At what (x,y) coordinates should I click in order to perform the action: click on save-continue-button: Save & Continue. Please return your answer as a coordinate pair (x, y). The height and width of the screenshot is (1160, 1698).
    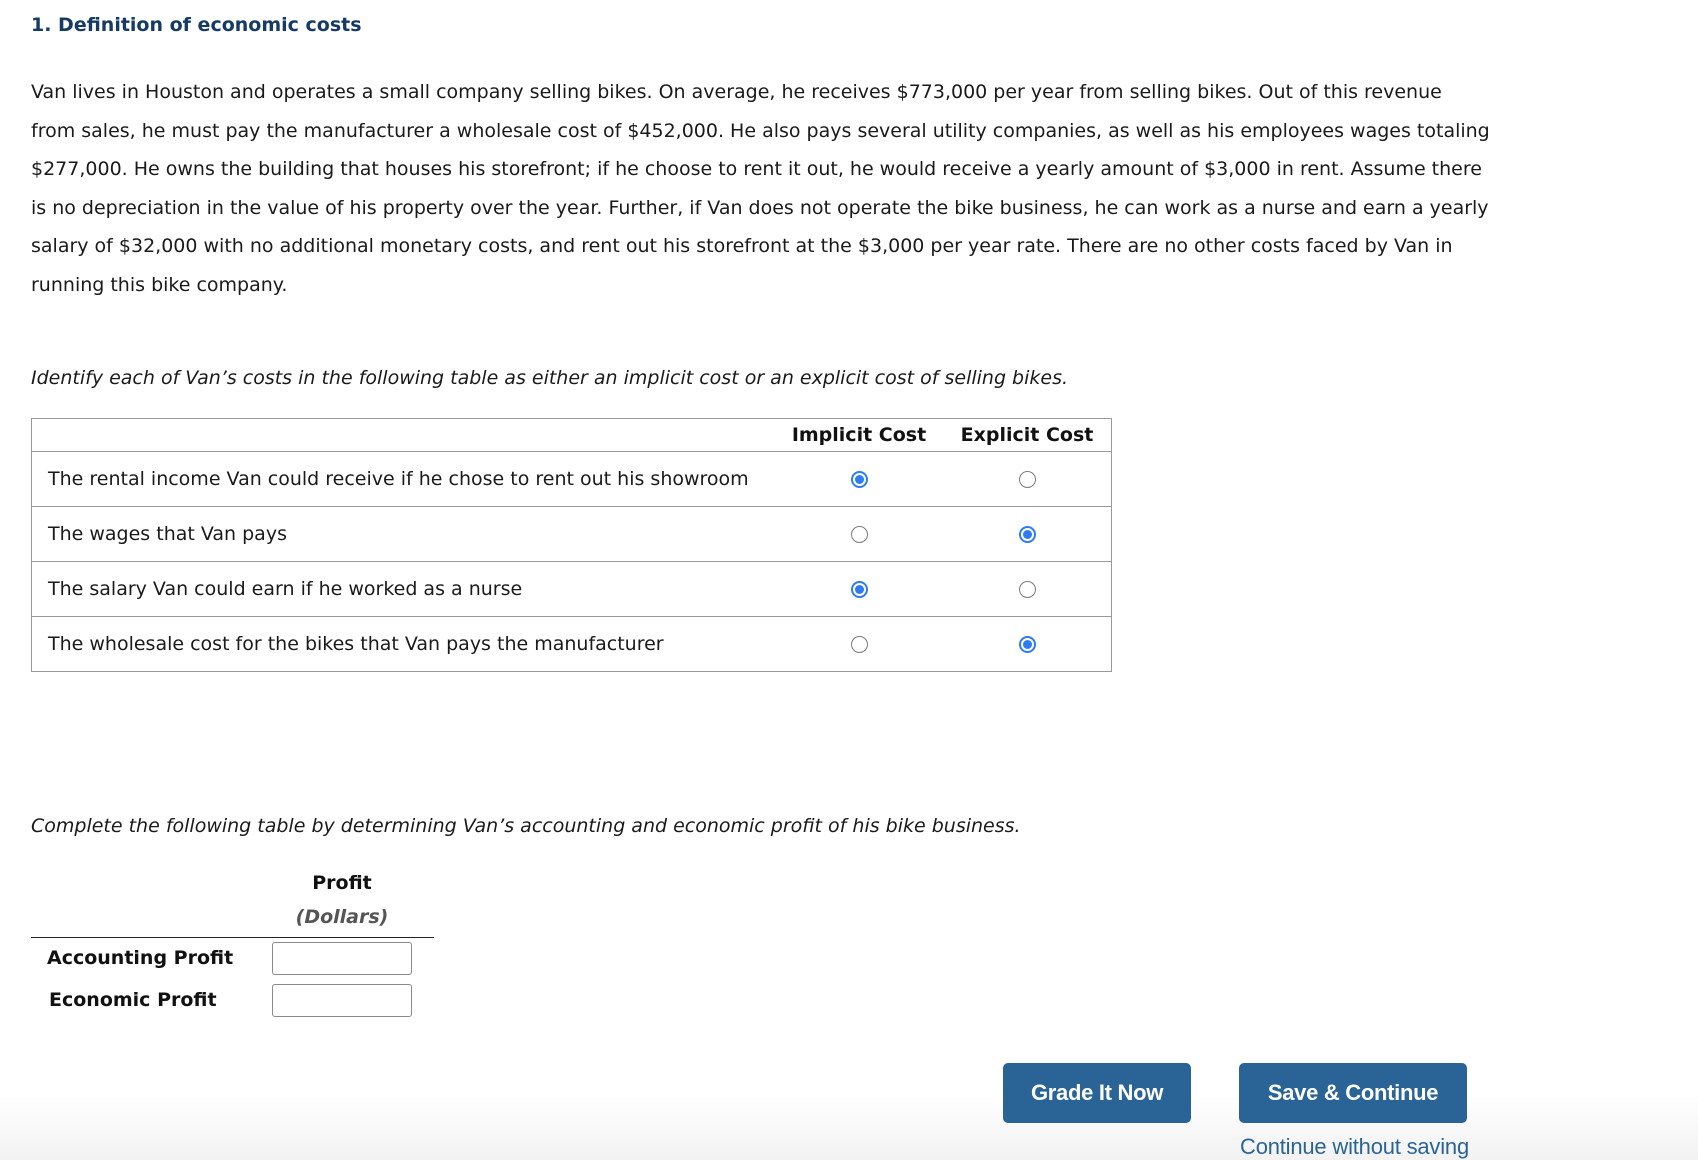
    Looking at the image, I should click on (1353, 1093).